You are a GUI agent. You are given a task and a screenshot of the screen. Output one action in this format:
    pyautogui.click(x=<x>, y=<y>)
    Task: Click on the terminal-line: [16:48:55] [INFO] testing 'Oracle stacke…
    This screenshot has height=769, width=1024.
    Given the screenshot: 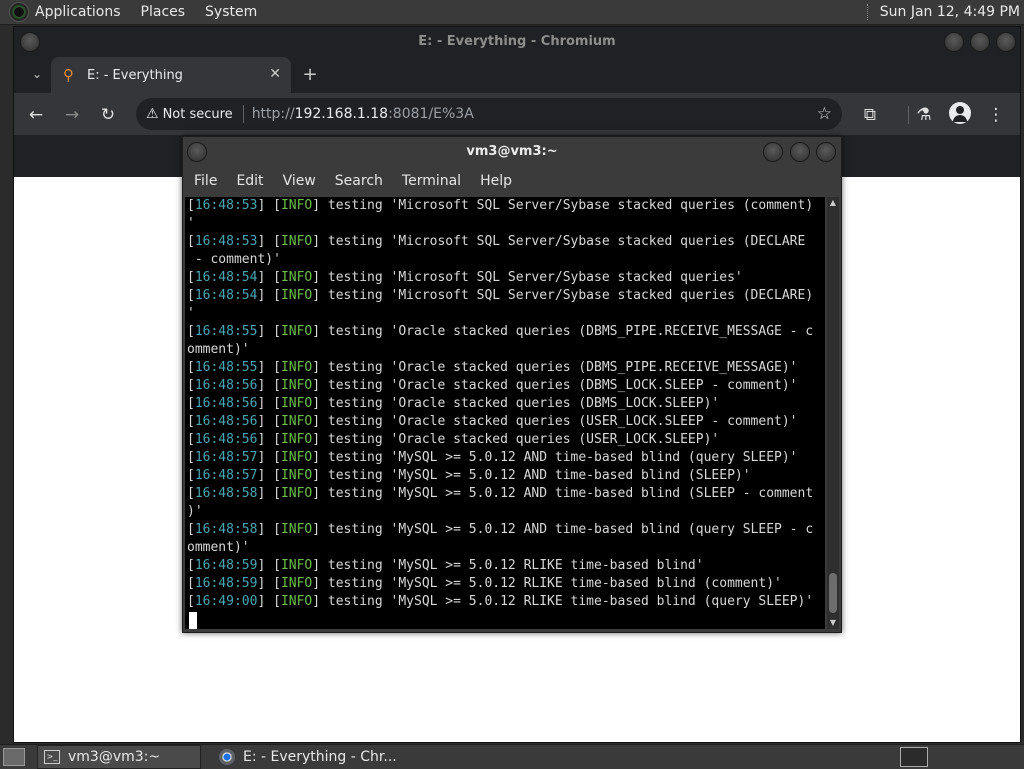 What is the action you would take?
    pyautogui.click(x=492, y=367)
    